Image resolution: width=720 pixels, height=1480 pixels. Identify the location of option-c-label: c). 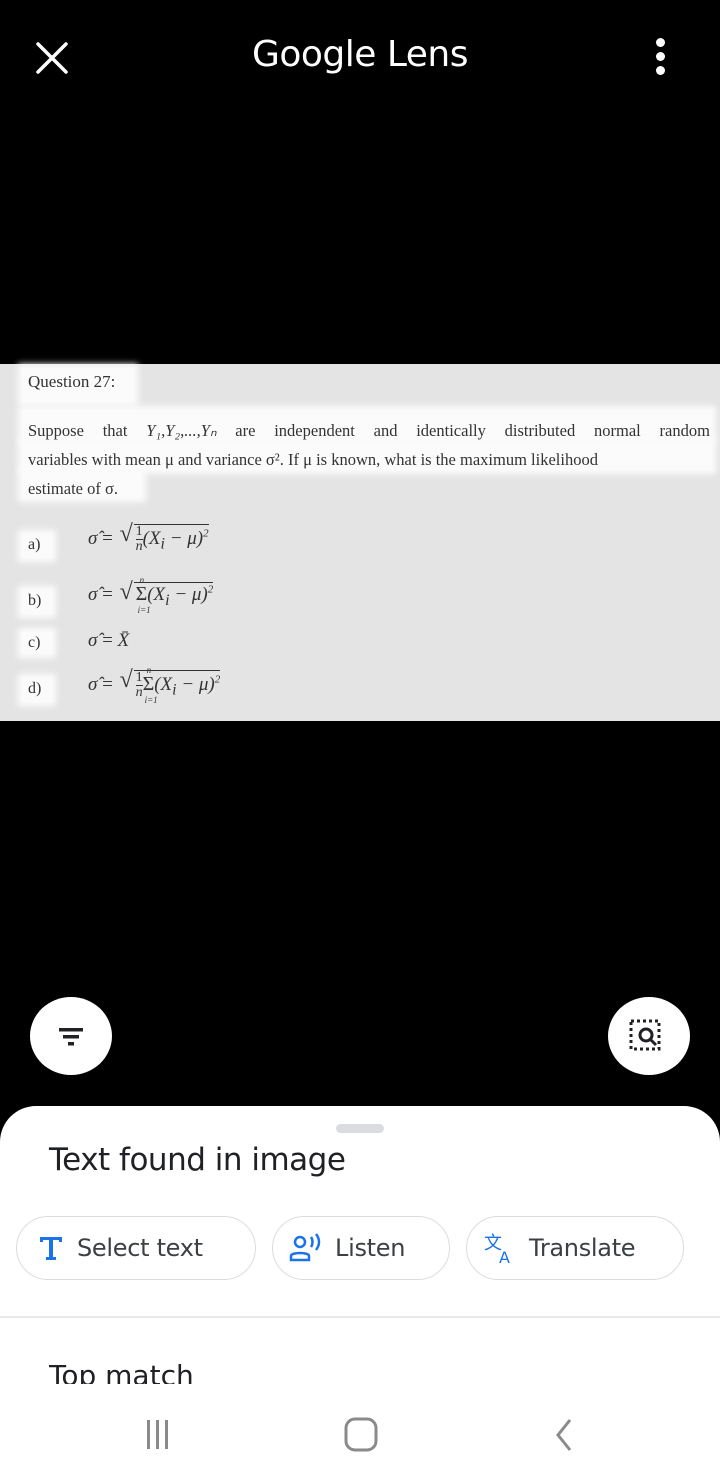
(34, 642).